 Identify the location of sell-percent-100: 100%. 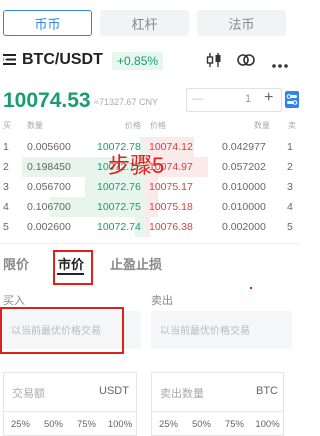
(267, 424).